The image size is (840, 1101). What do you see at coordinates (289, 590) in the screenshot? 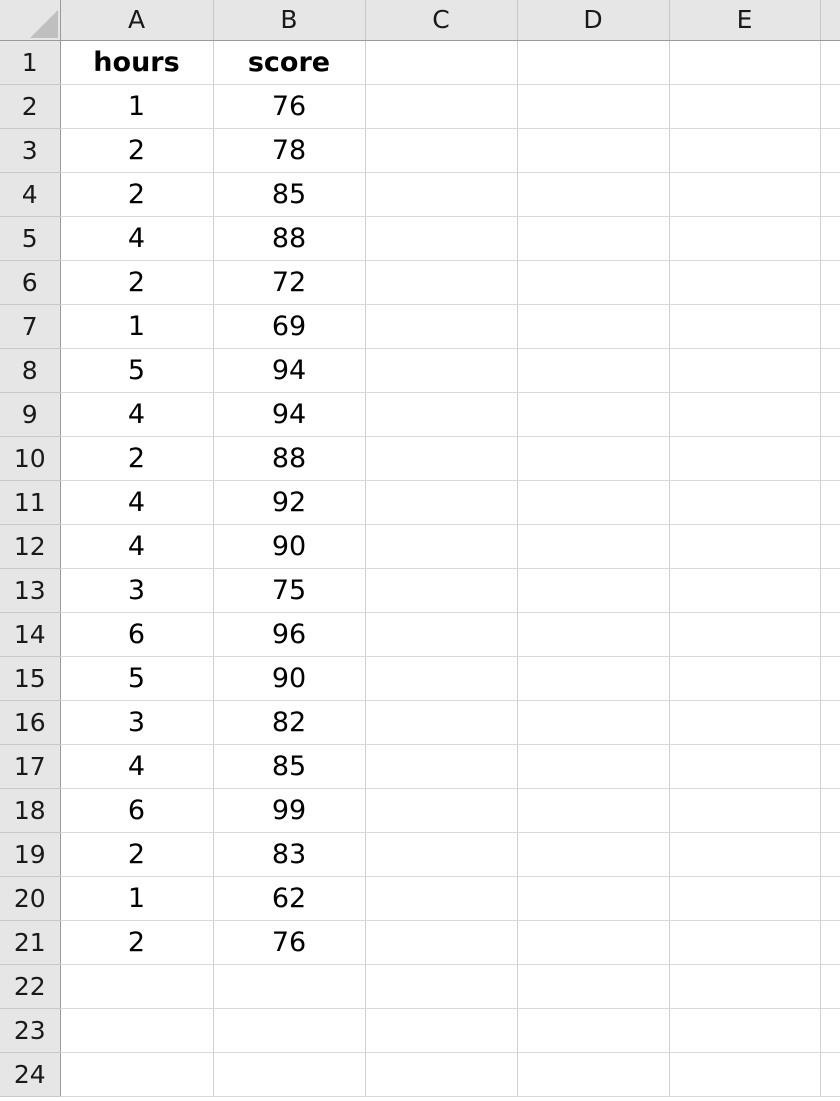
I see `cell-B13: 75` at bounding box center [289, 590].